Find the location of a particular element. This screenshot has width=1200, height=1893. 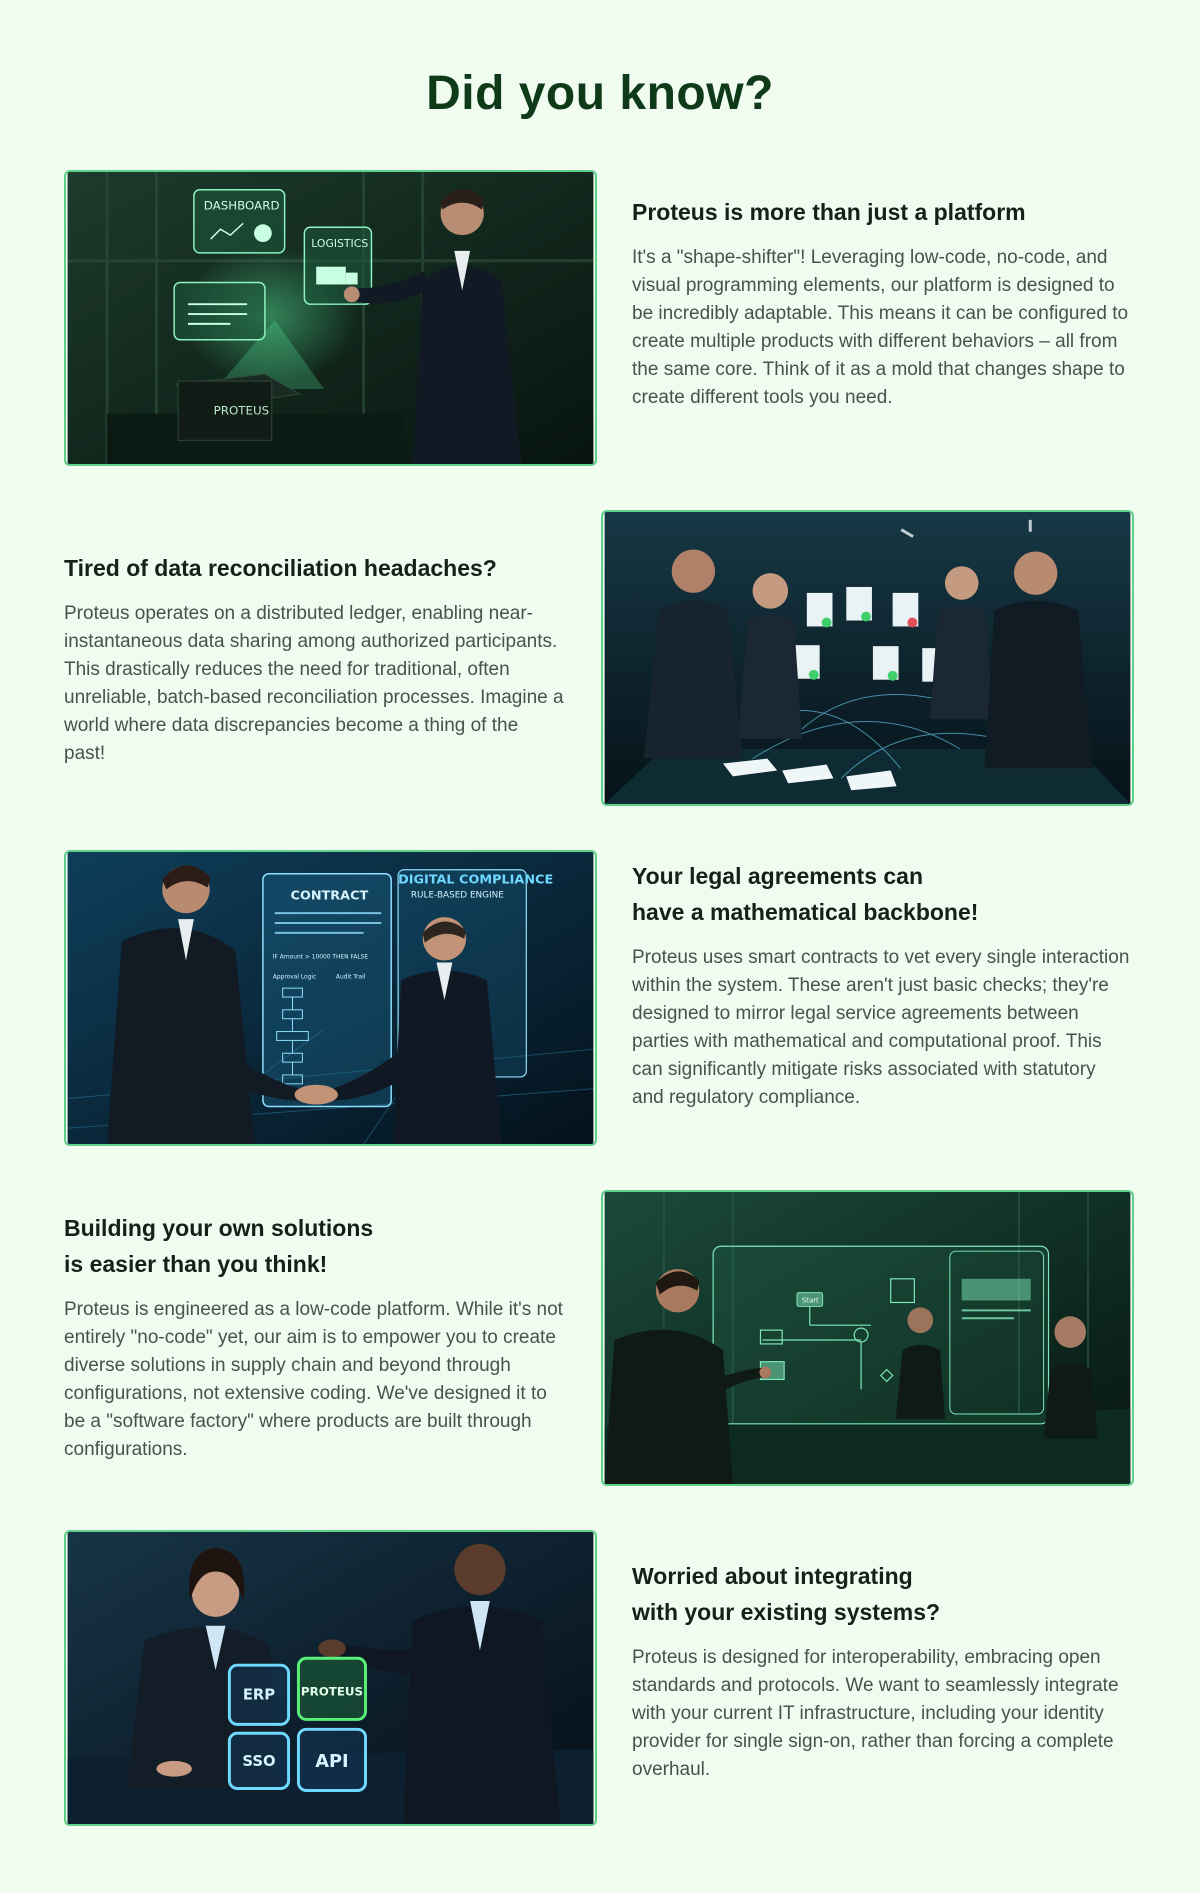

compliance-label: DIGITAL COMPLIANCE is located at coordinates (475, 880).